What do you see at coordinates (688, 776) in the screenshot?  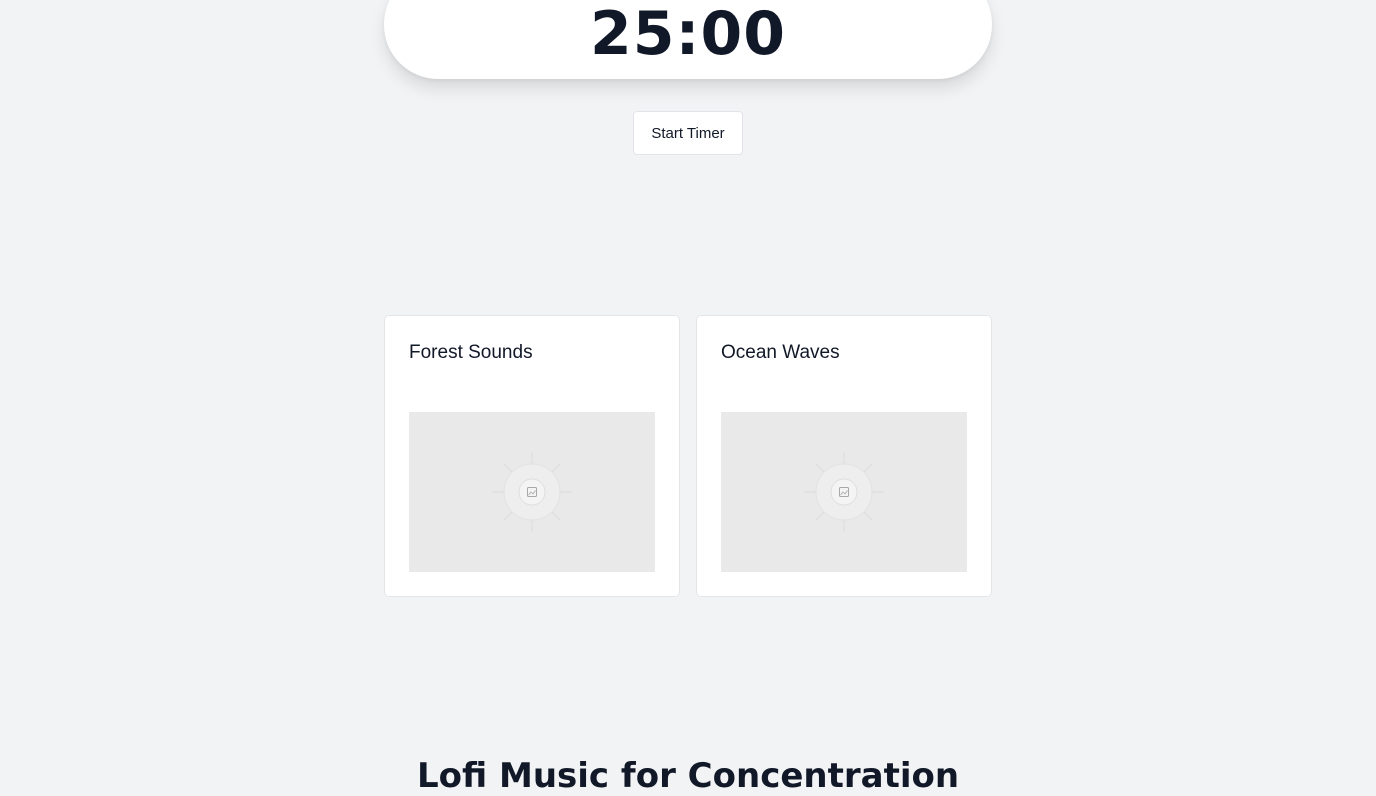 I see `section-heading: Lofi Music for Concentration` at bounding box center [688, 776].